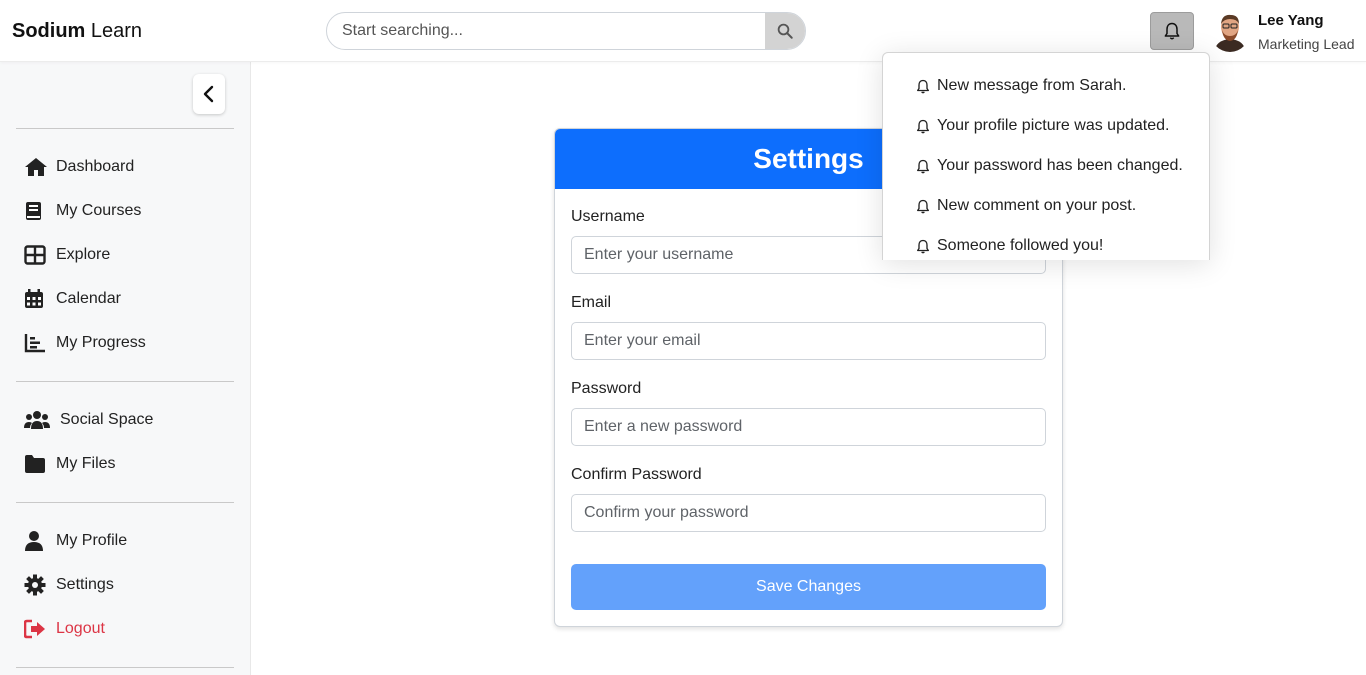  What do you see at coordinates (636, 474) in the screenshot?
I see `confirm-password-label: Confirm Password` at bounding box center [636, 474].